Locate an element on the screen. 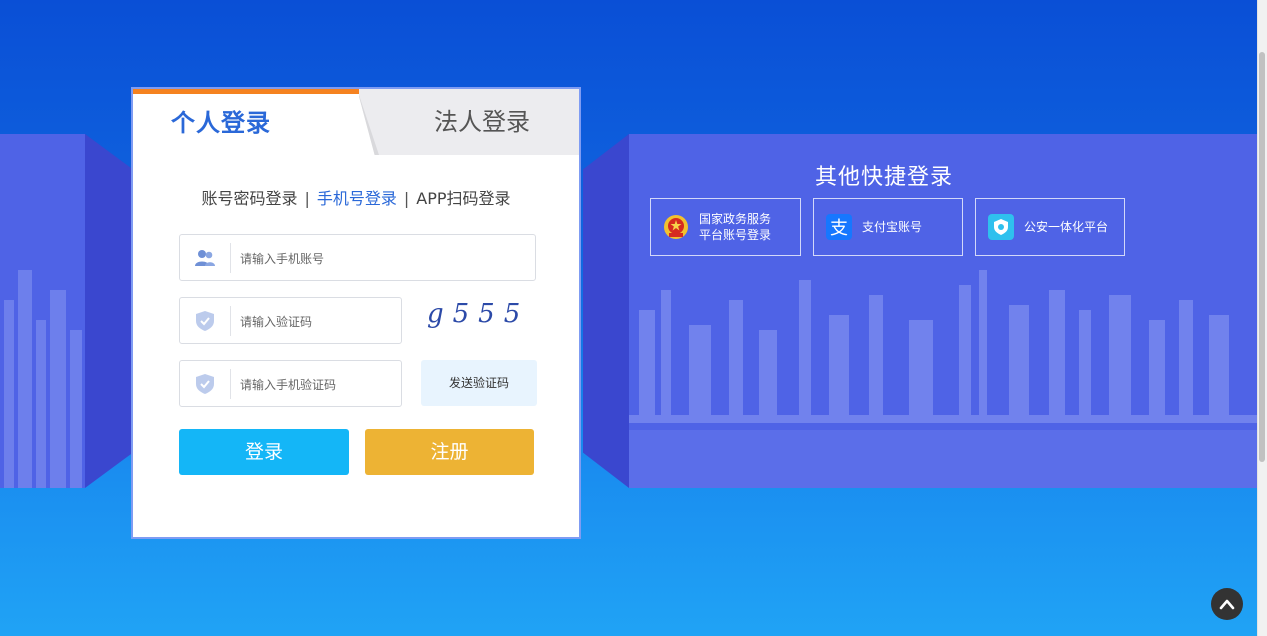 The image size is (1267, 636). back-to-top-button is located at coordinates (1227, 604).